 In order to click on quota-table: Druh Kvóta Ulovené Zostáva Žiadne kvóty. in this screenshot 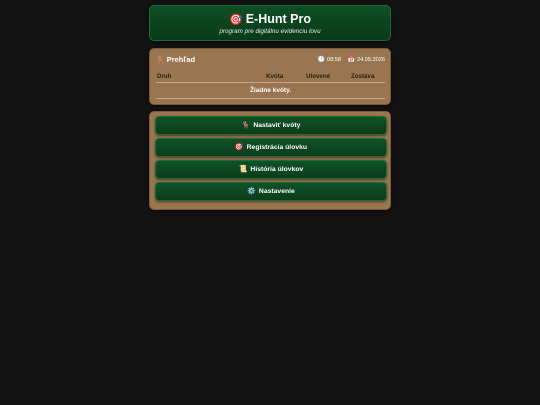, I will do `click(270, 85)`.